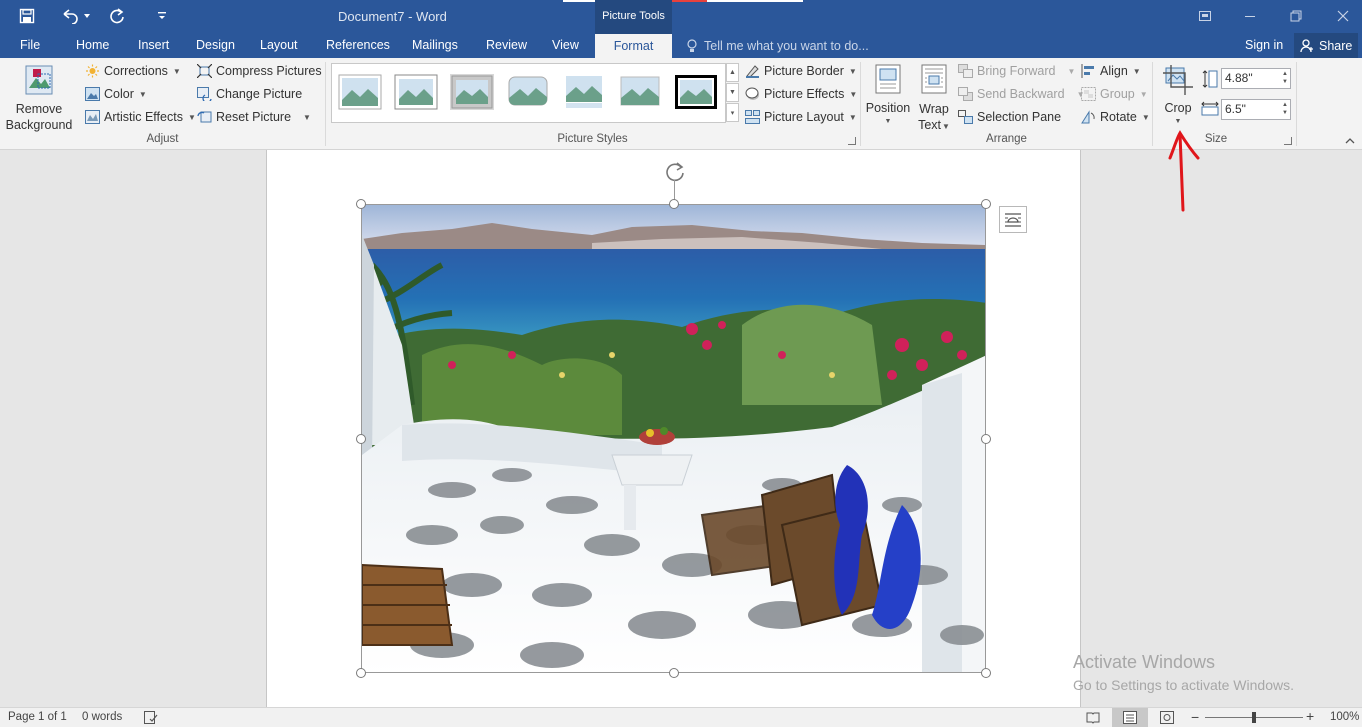  Describe the element at coordinates (143, 117) in the screenshot. I see `artistic-effects-label: Artistic Effects` at that location.